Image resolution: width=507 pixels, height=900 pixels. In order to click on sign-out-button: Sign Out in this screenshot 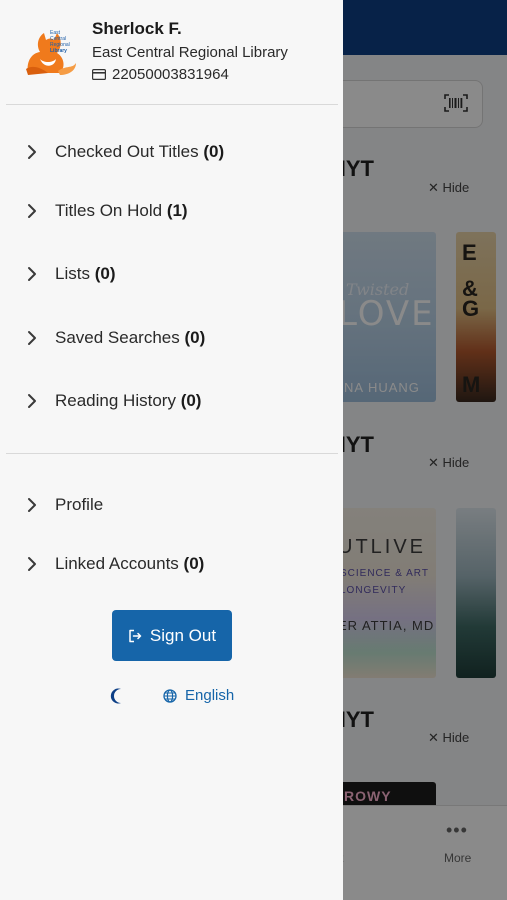, I will do `click(172, 635)`.